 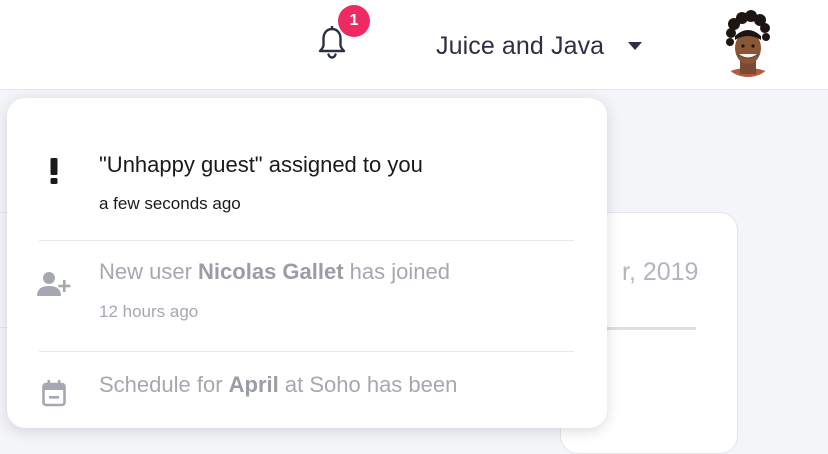 What do you see at coordinates (253, 384) in the screenshot?
I see `notification-month: April` at bounding box center [253, 384].